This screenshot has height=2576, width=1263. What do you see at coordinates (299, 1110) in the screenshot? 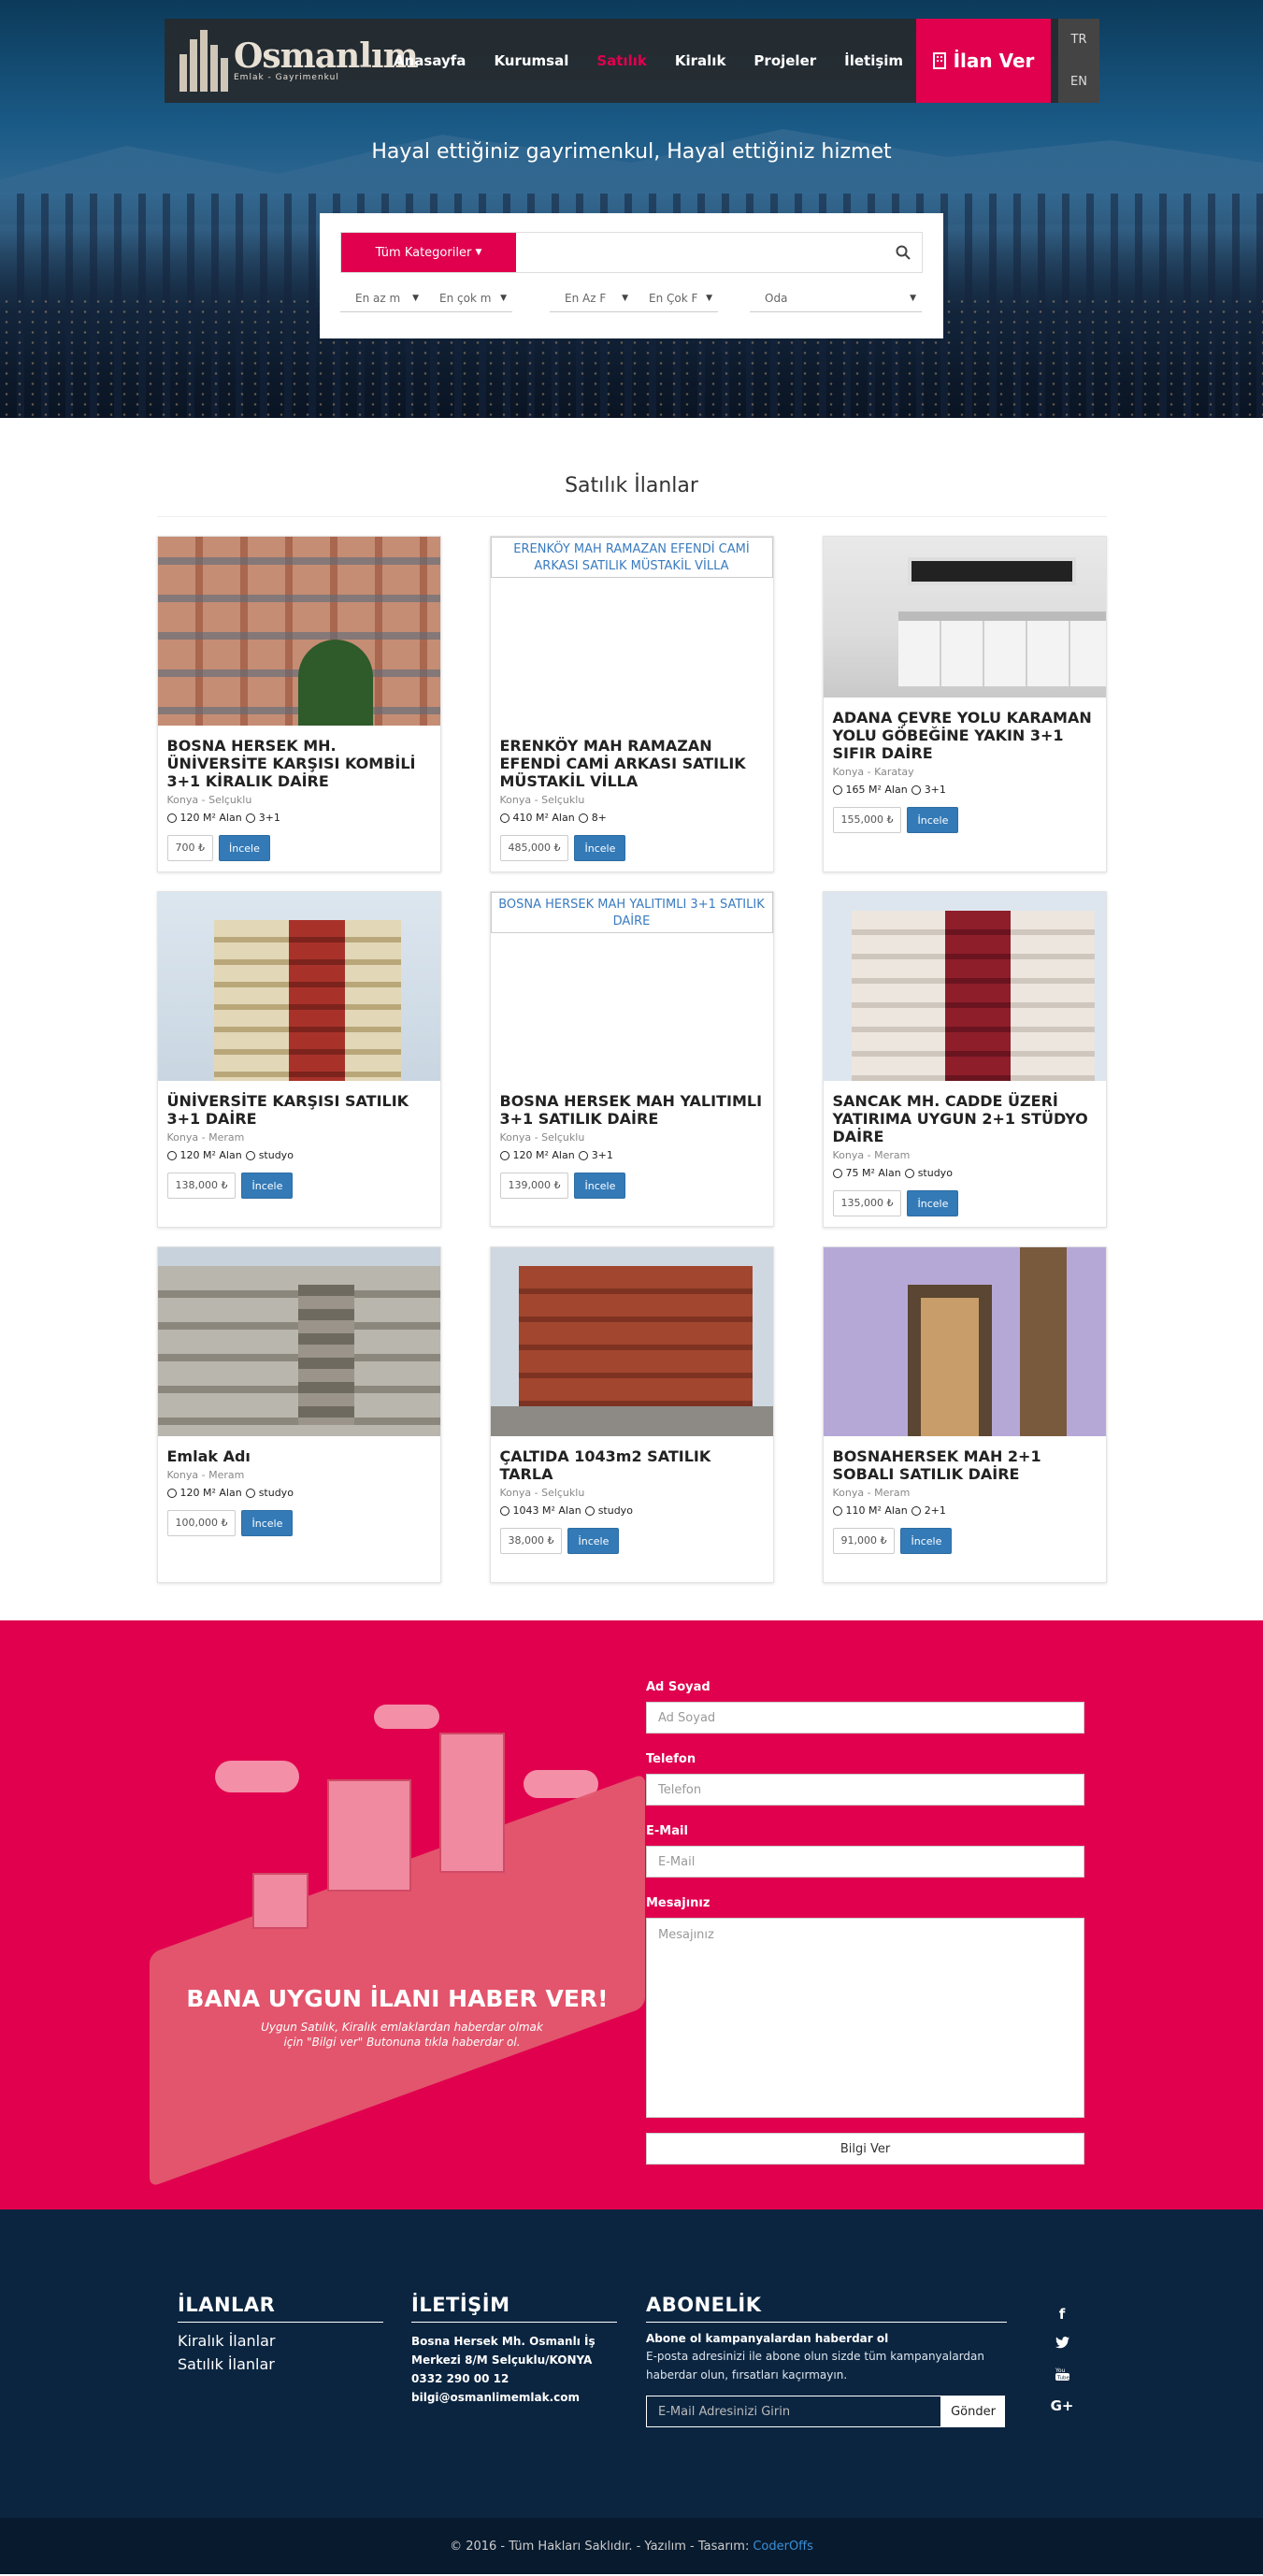
I see `listing-title: ÜNİVERSİTE KARŞISI SATILIK 3+1 DAİRE` at bounding box center [299, 1110].